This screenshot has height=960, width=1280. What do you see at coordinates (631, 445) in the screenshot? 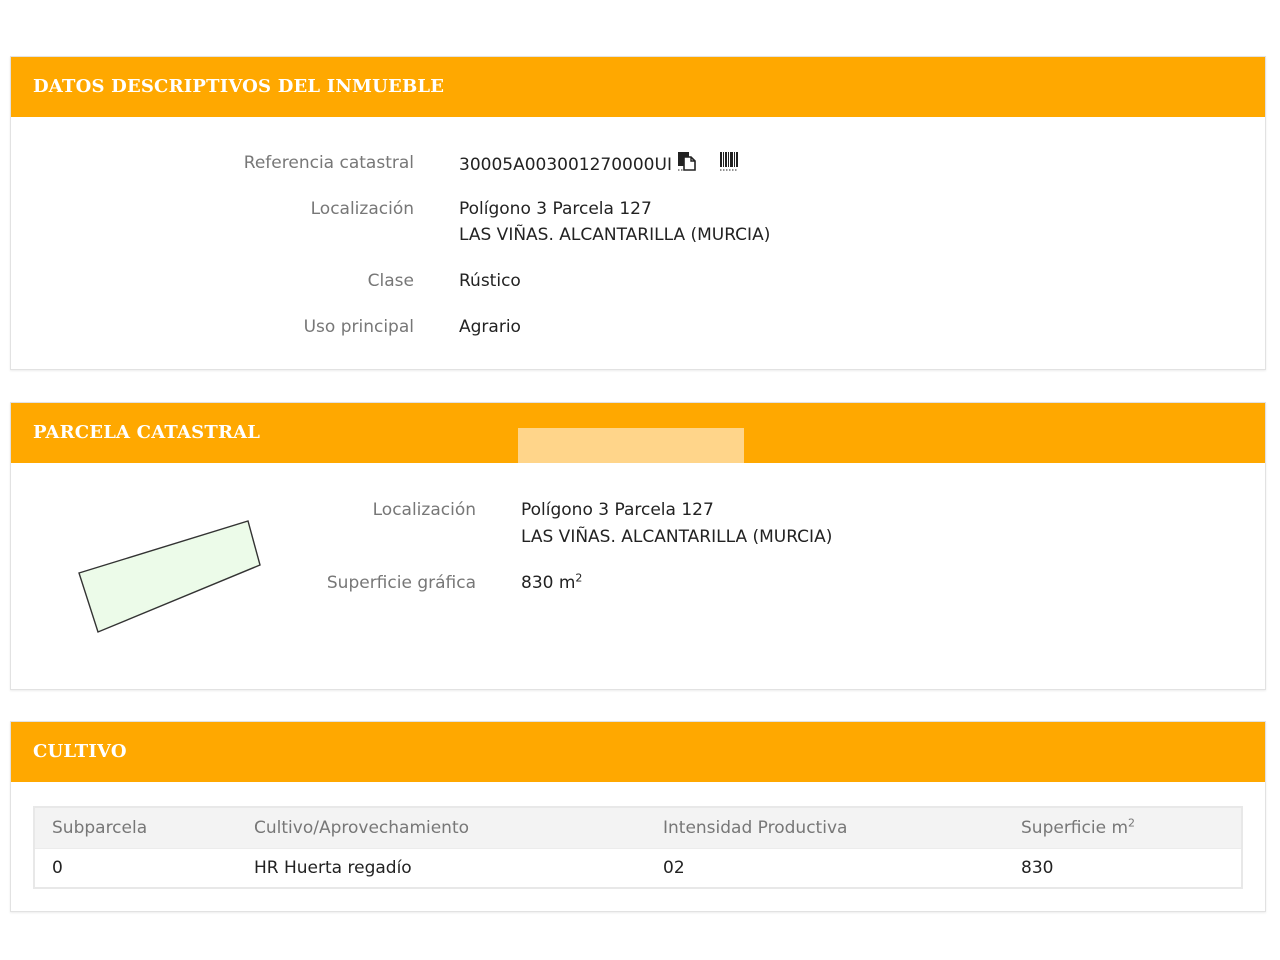
I see `header-tab-highlight` at bounding box center [631, 445].